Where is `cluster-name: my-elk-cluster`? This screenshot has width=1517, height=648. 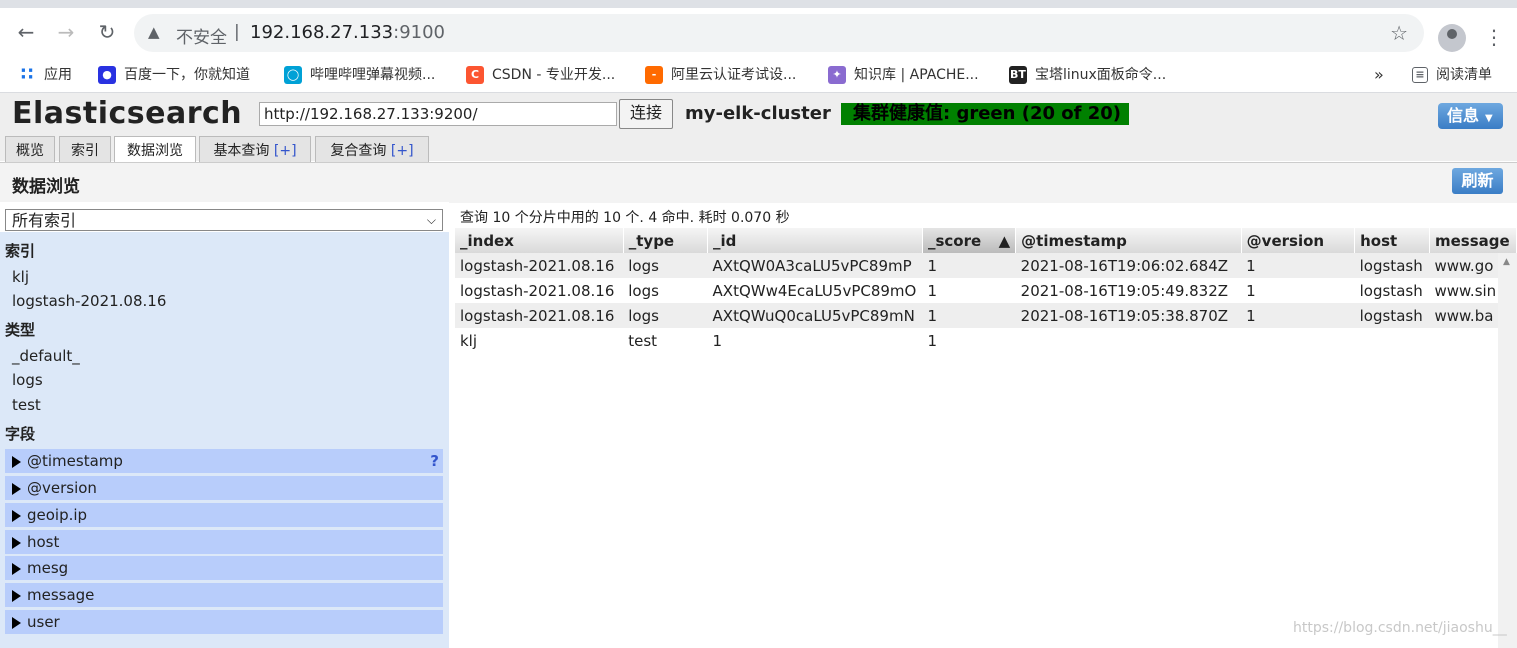
cluster-name: my-elk-cluster is located at coordinates (758, 113).